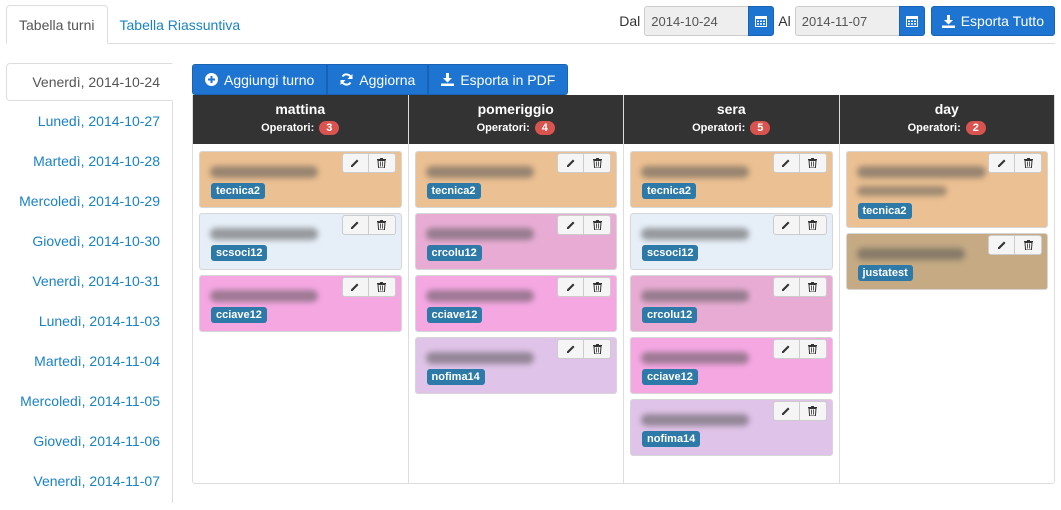 The height and width of the screenshot is (510, 1061). What do you see at coordinates (761, 21) in the screenshot?
I see `from-calendar-button` at bounding box center [761, 21].